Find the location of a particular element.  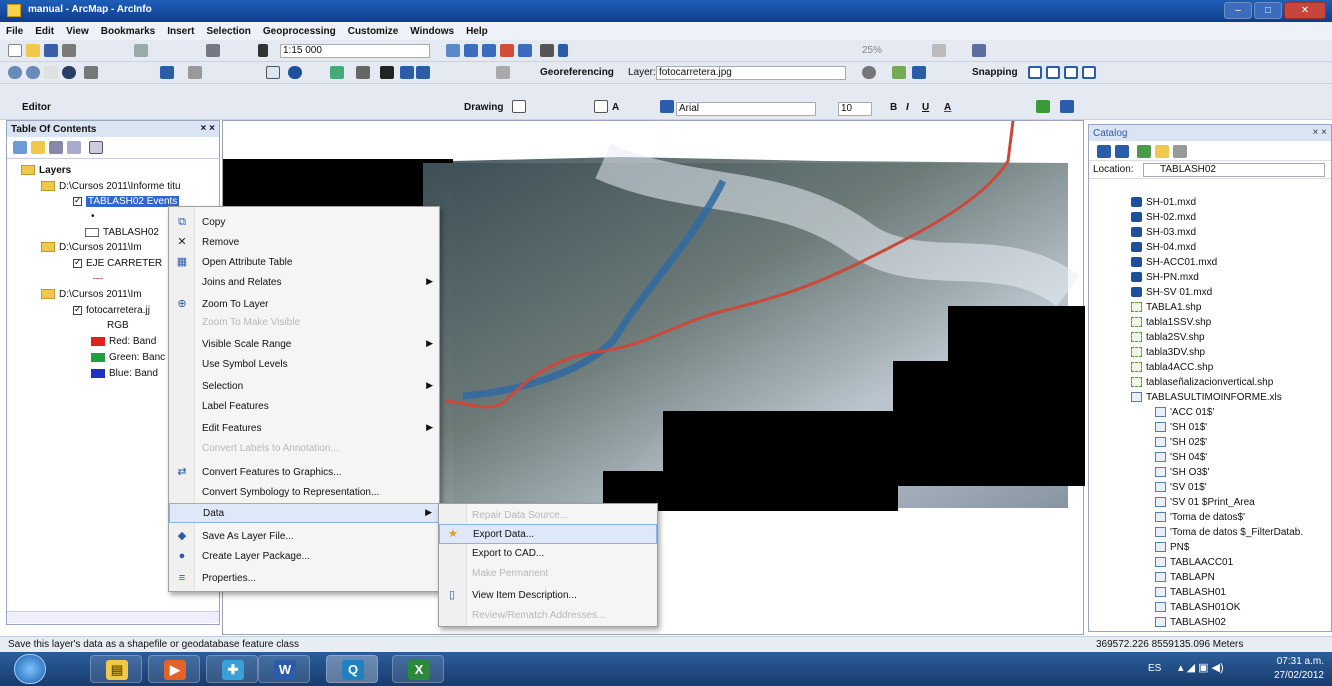

catalog-item: tabla3DV.shp is located at coordinates (1168, 352).